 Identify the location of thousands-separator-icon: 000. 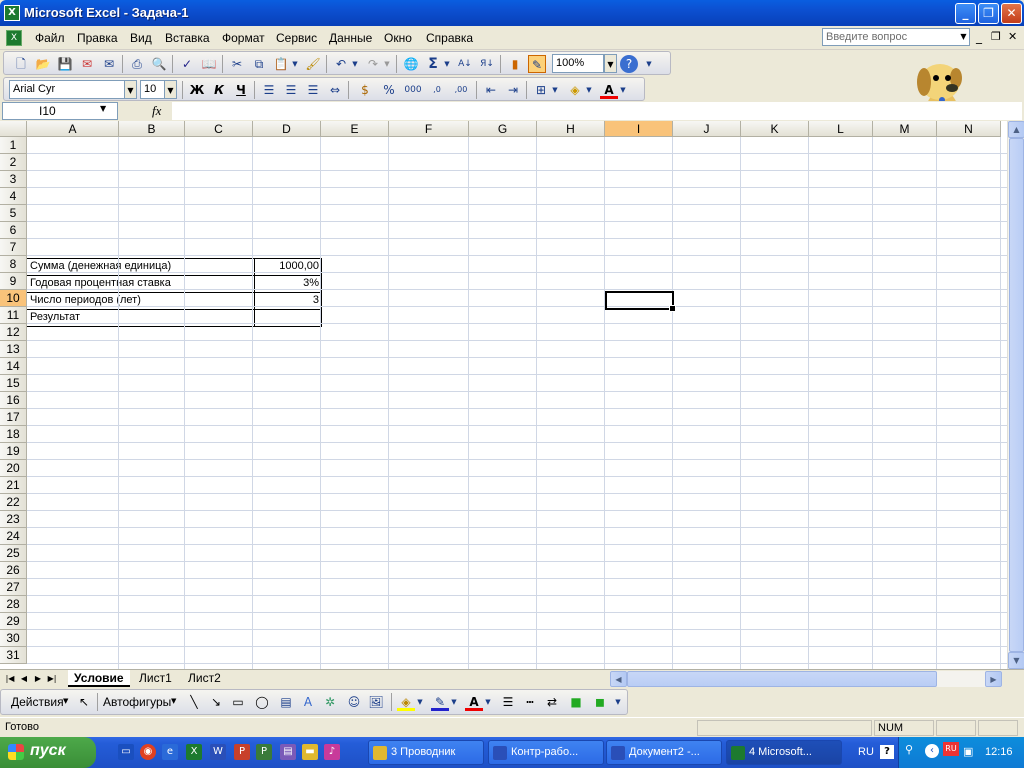
(413, 90).